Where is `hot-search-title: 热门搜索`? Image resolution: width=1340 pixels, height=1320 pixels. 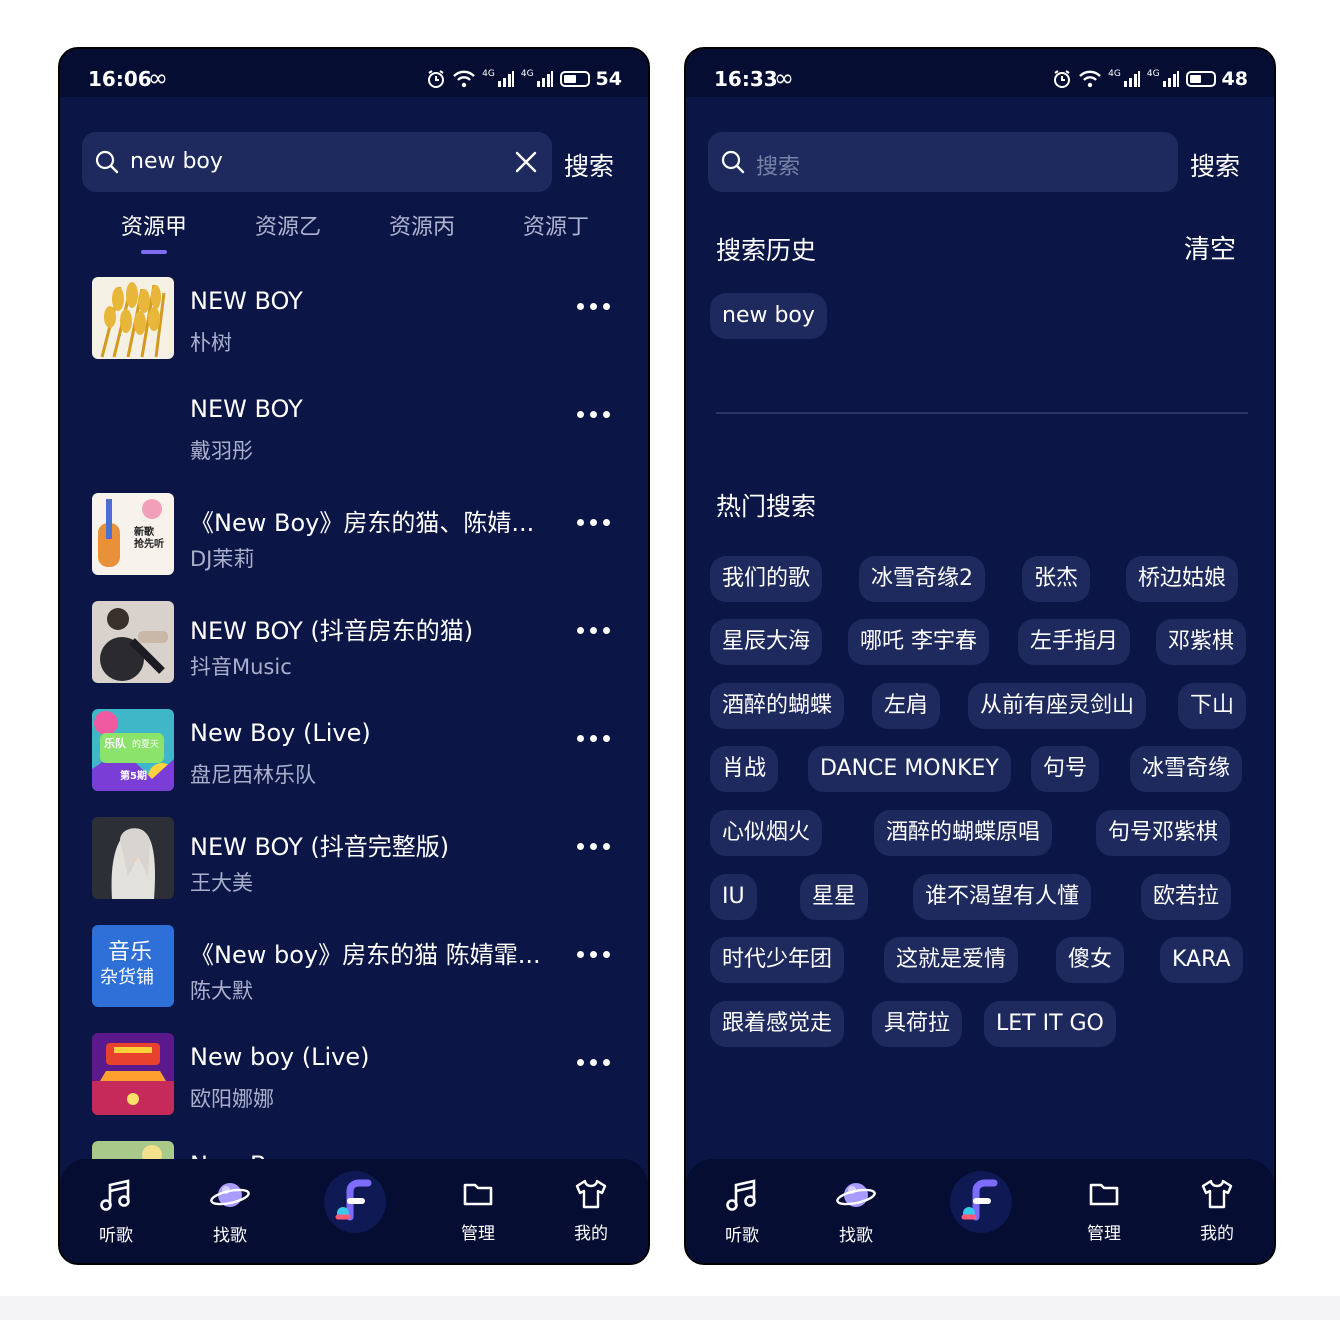
hot-search-title: 热门搜索 is located at coordinates (766, 506).